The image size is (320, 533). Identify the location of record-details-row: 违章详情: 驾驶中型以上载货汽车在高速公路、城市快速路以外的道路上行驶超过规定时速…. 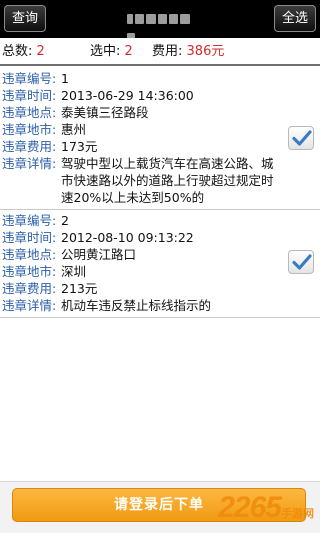
(160, 180).